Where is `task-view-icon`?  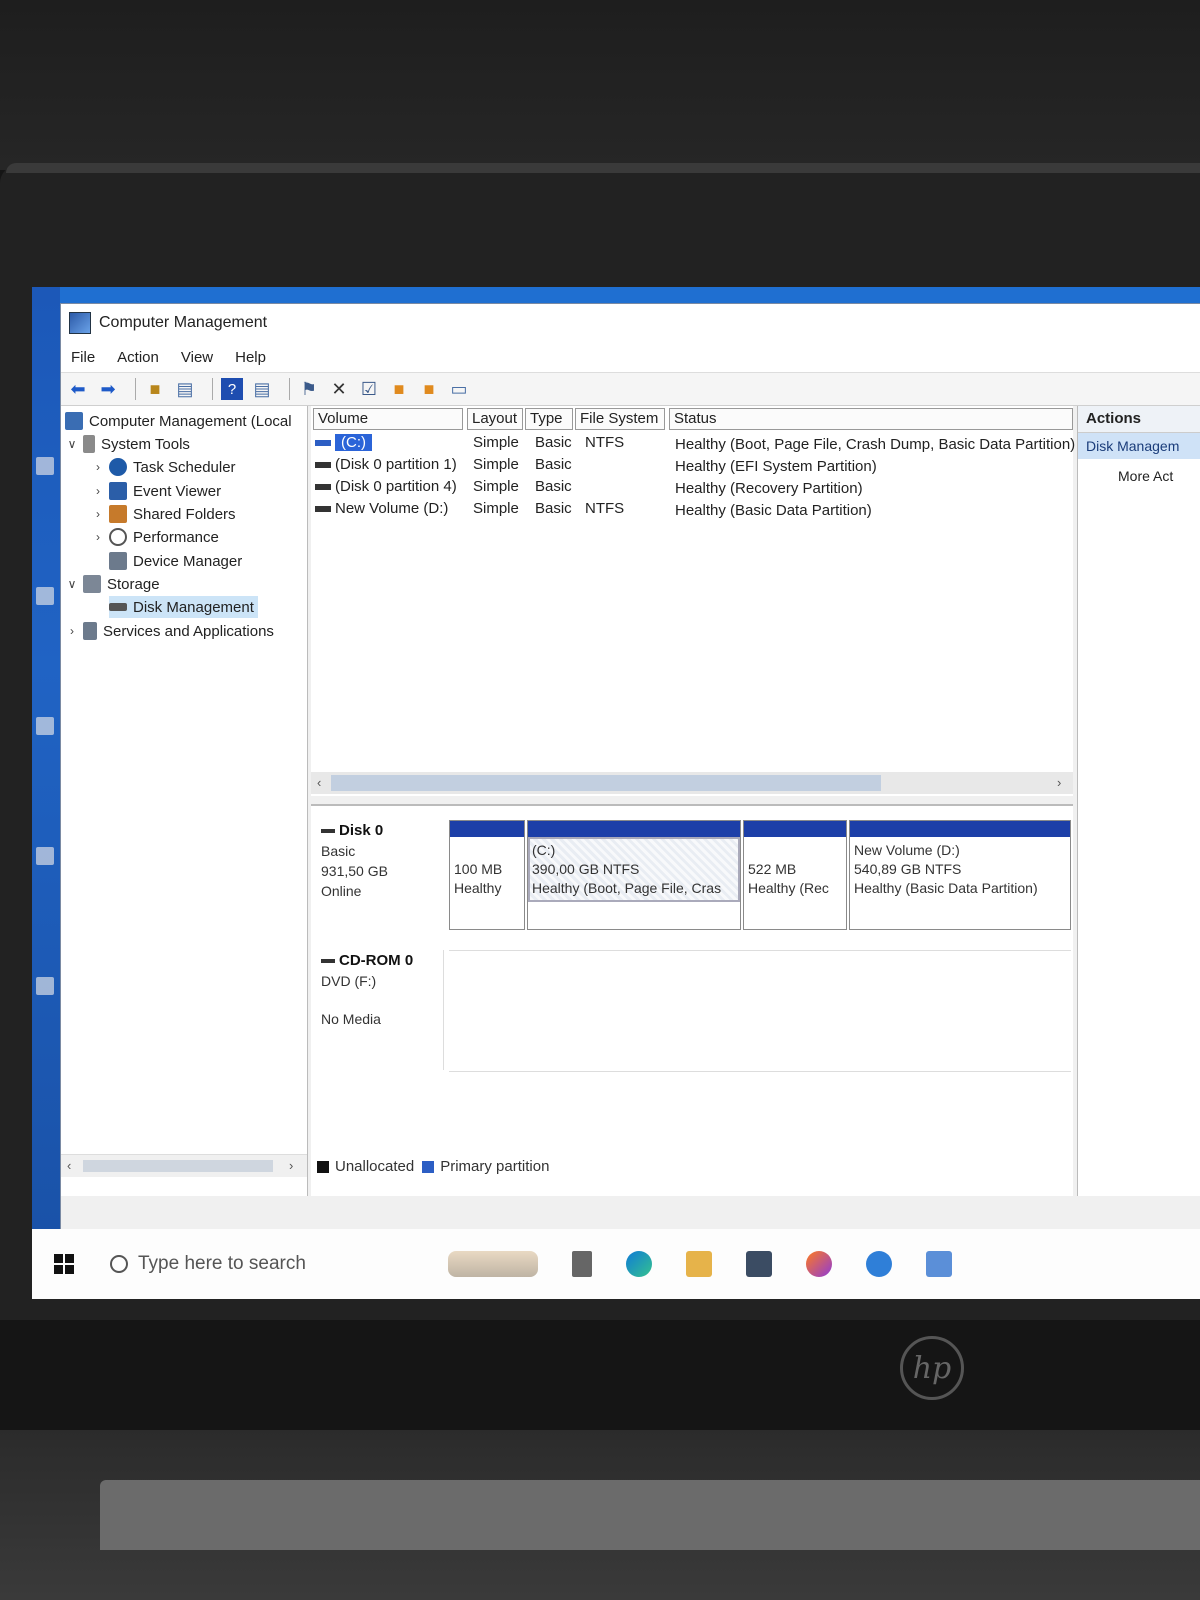
task-view-icon is located at coordinates (582, 1264).